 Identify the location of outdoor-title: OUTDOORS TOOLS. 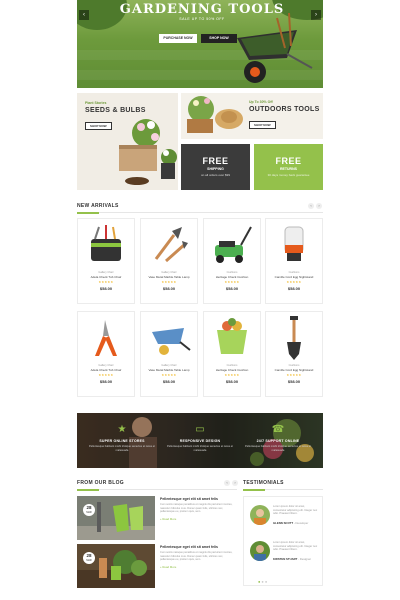
(284, 109).